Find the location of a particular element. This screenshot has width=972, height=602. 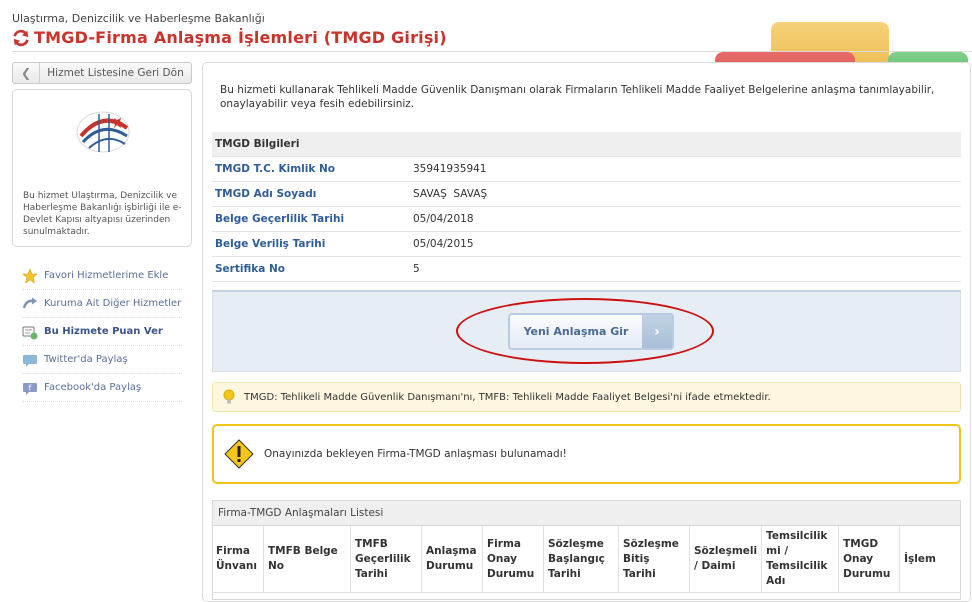

favorite-link-label: Favori Hizmetlerime Ekle is located at coordinates (106, 275).